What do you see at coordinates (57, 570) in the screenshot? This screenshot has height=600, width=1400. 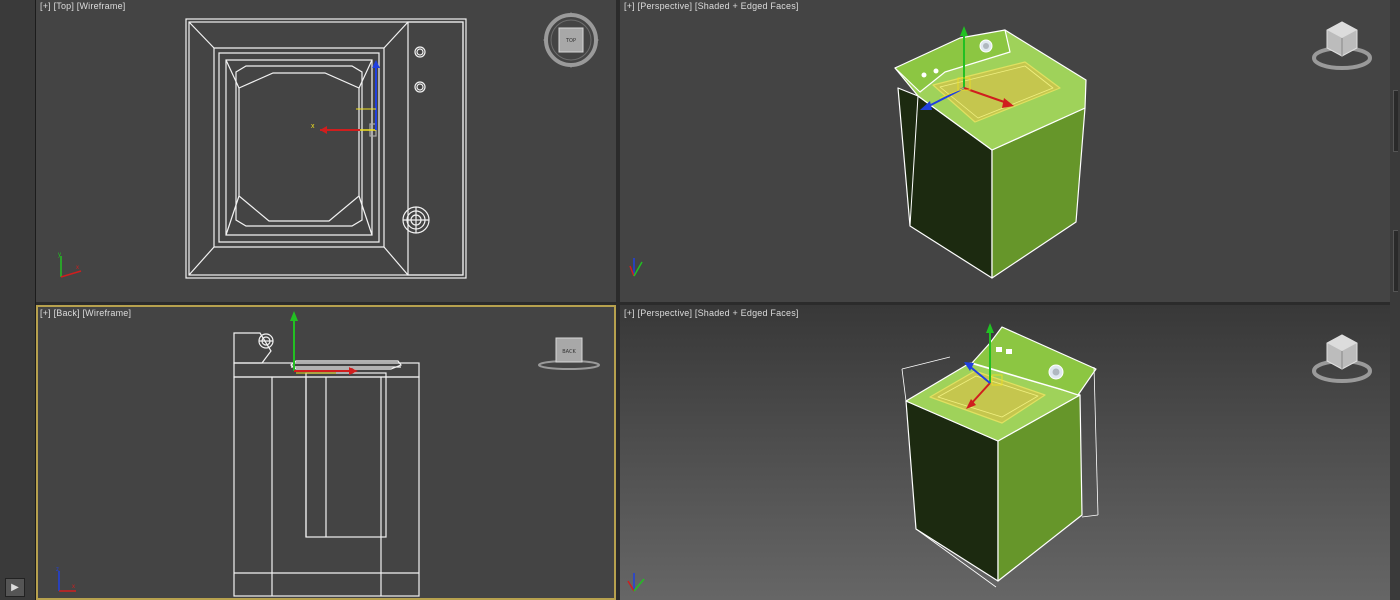 I see `svg-text: z` at bounding box center [57, 570].